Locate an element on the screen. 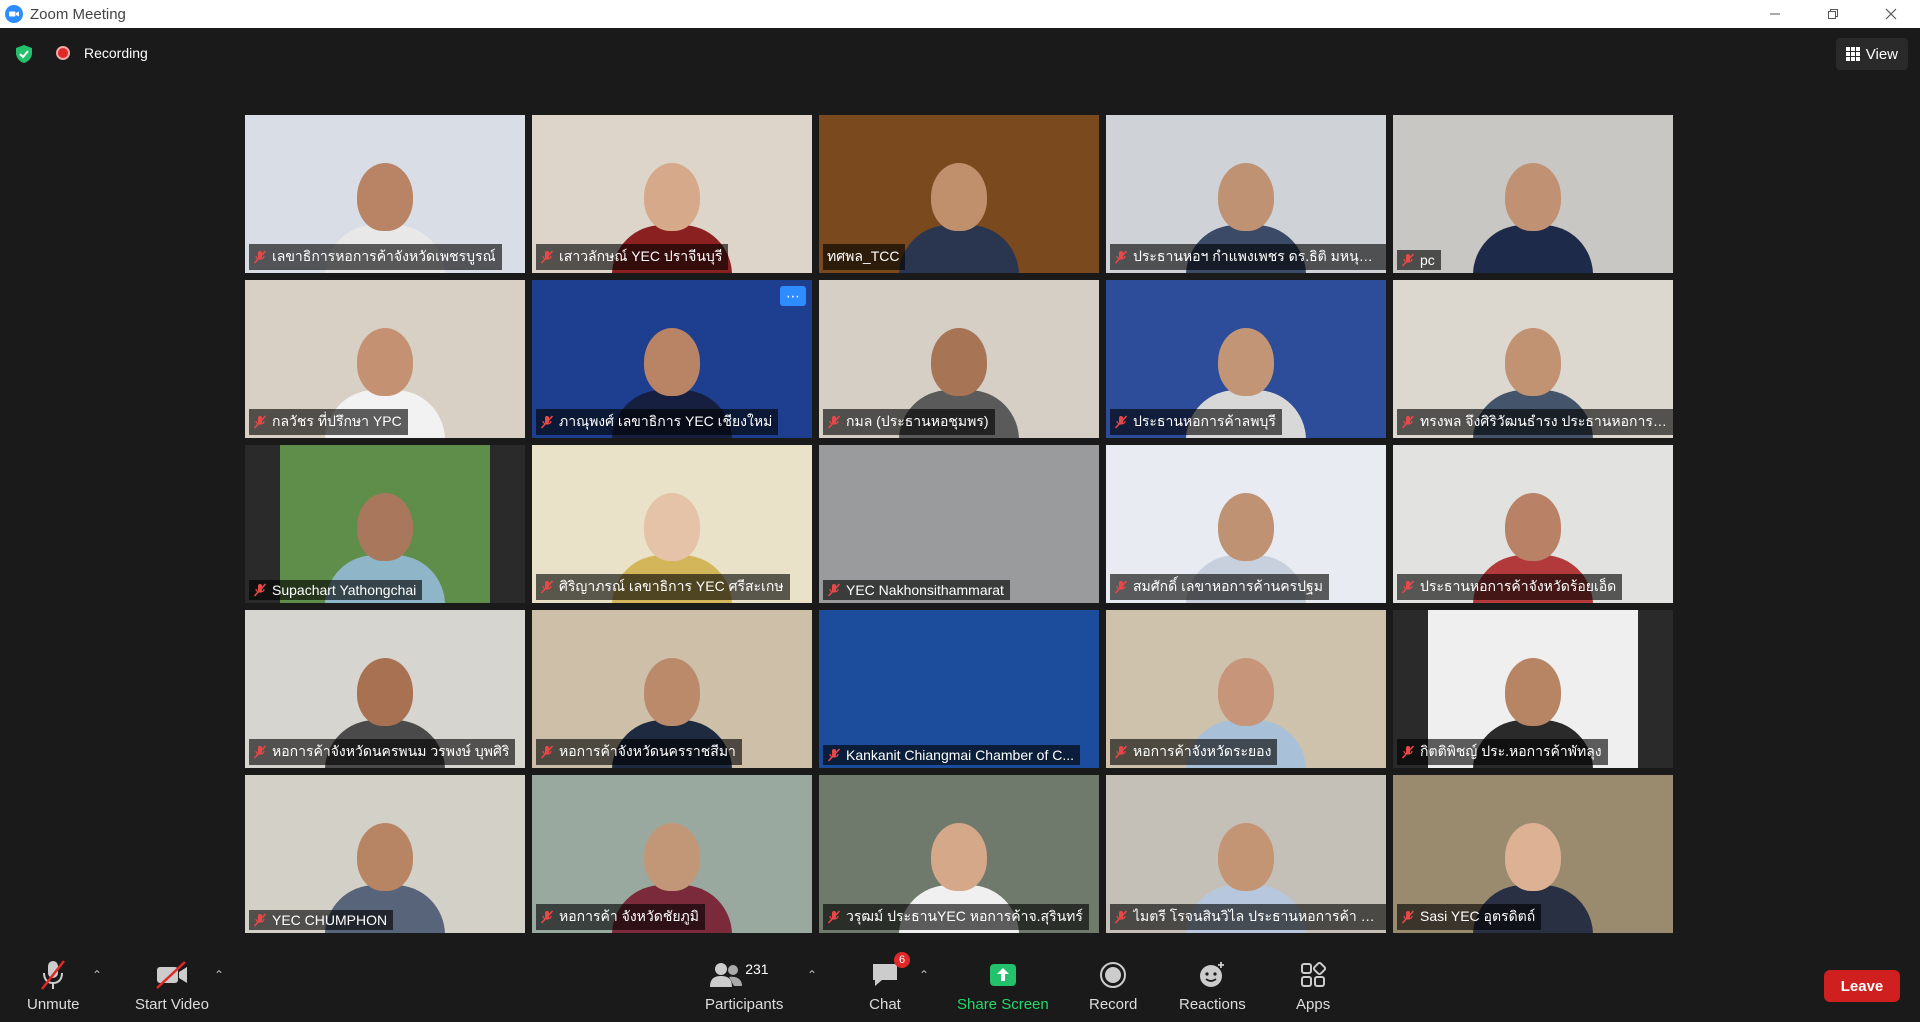 This screenshot has height=1022, width=1920. meeting-topbar: Recording View is located at coordinates (960, 54).